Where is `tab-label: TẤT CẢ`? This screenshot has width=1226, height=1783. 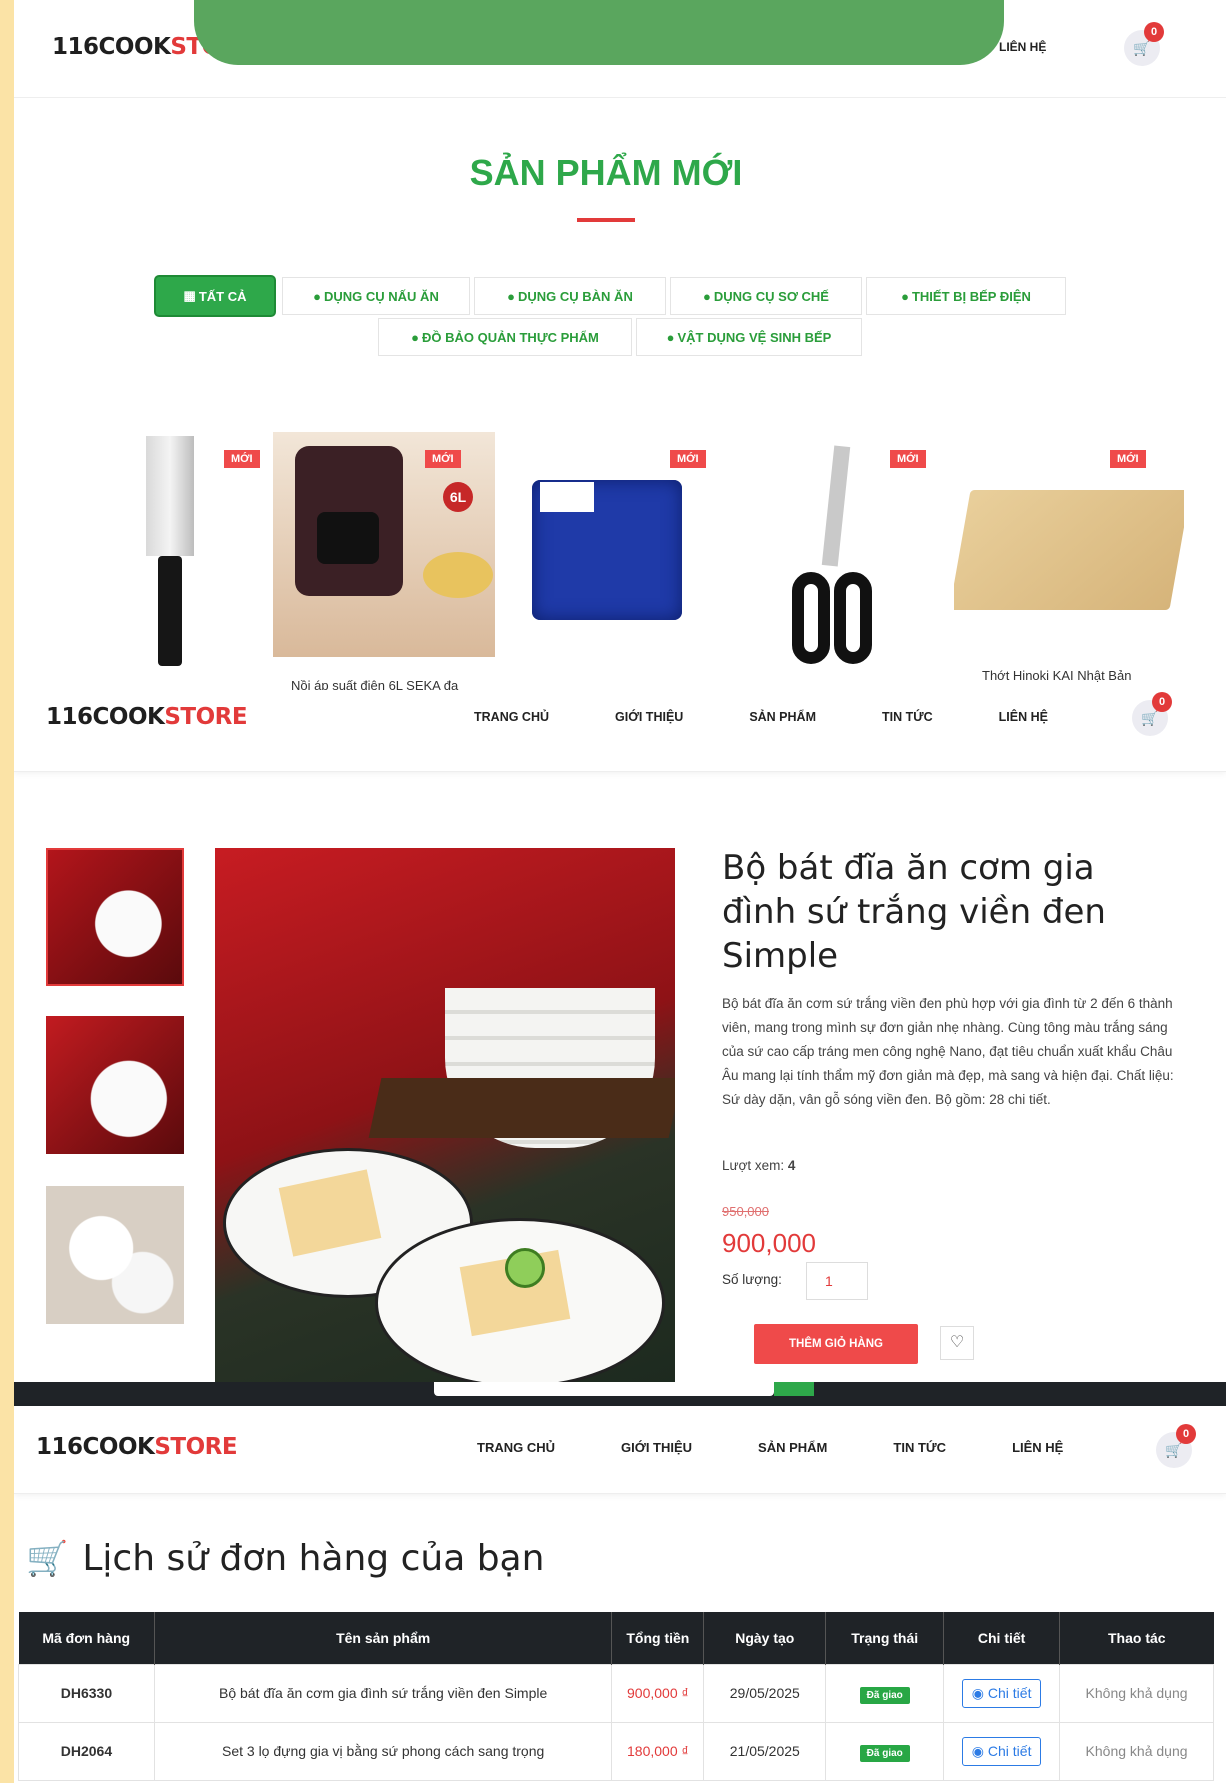
tab-label: TẤT CẢ is located at coordinates (222, 296).